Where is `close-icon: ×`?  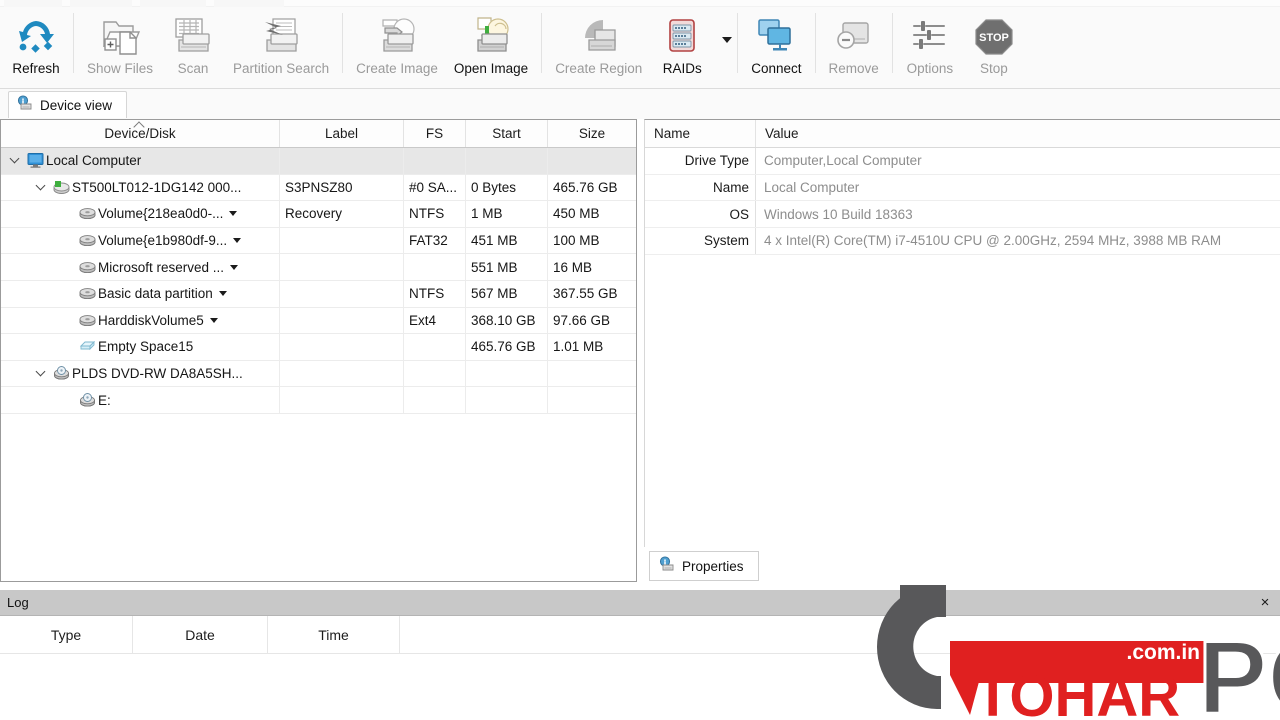
close-icon: × is located at coordinates (1265, 602).